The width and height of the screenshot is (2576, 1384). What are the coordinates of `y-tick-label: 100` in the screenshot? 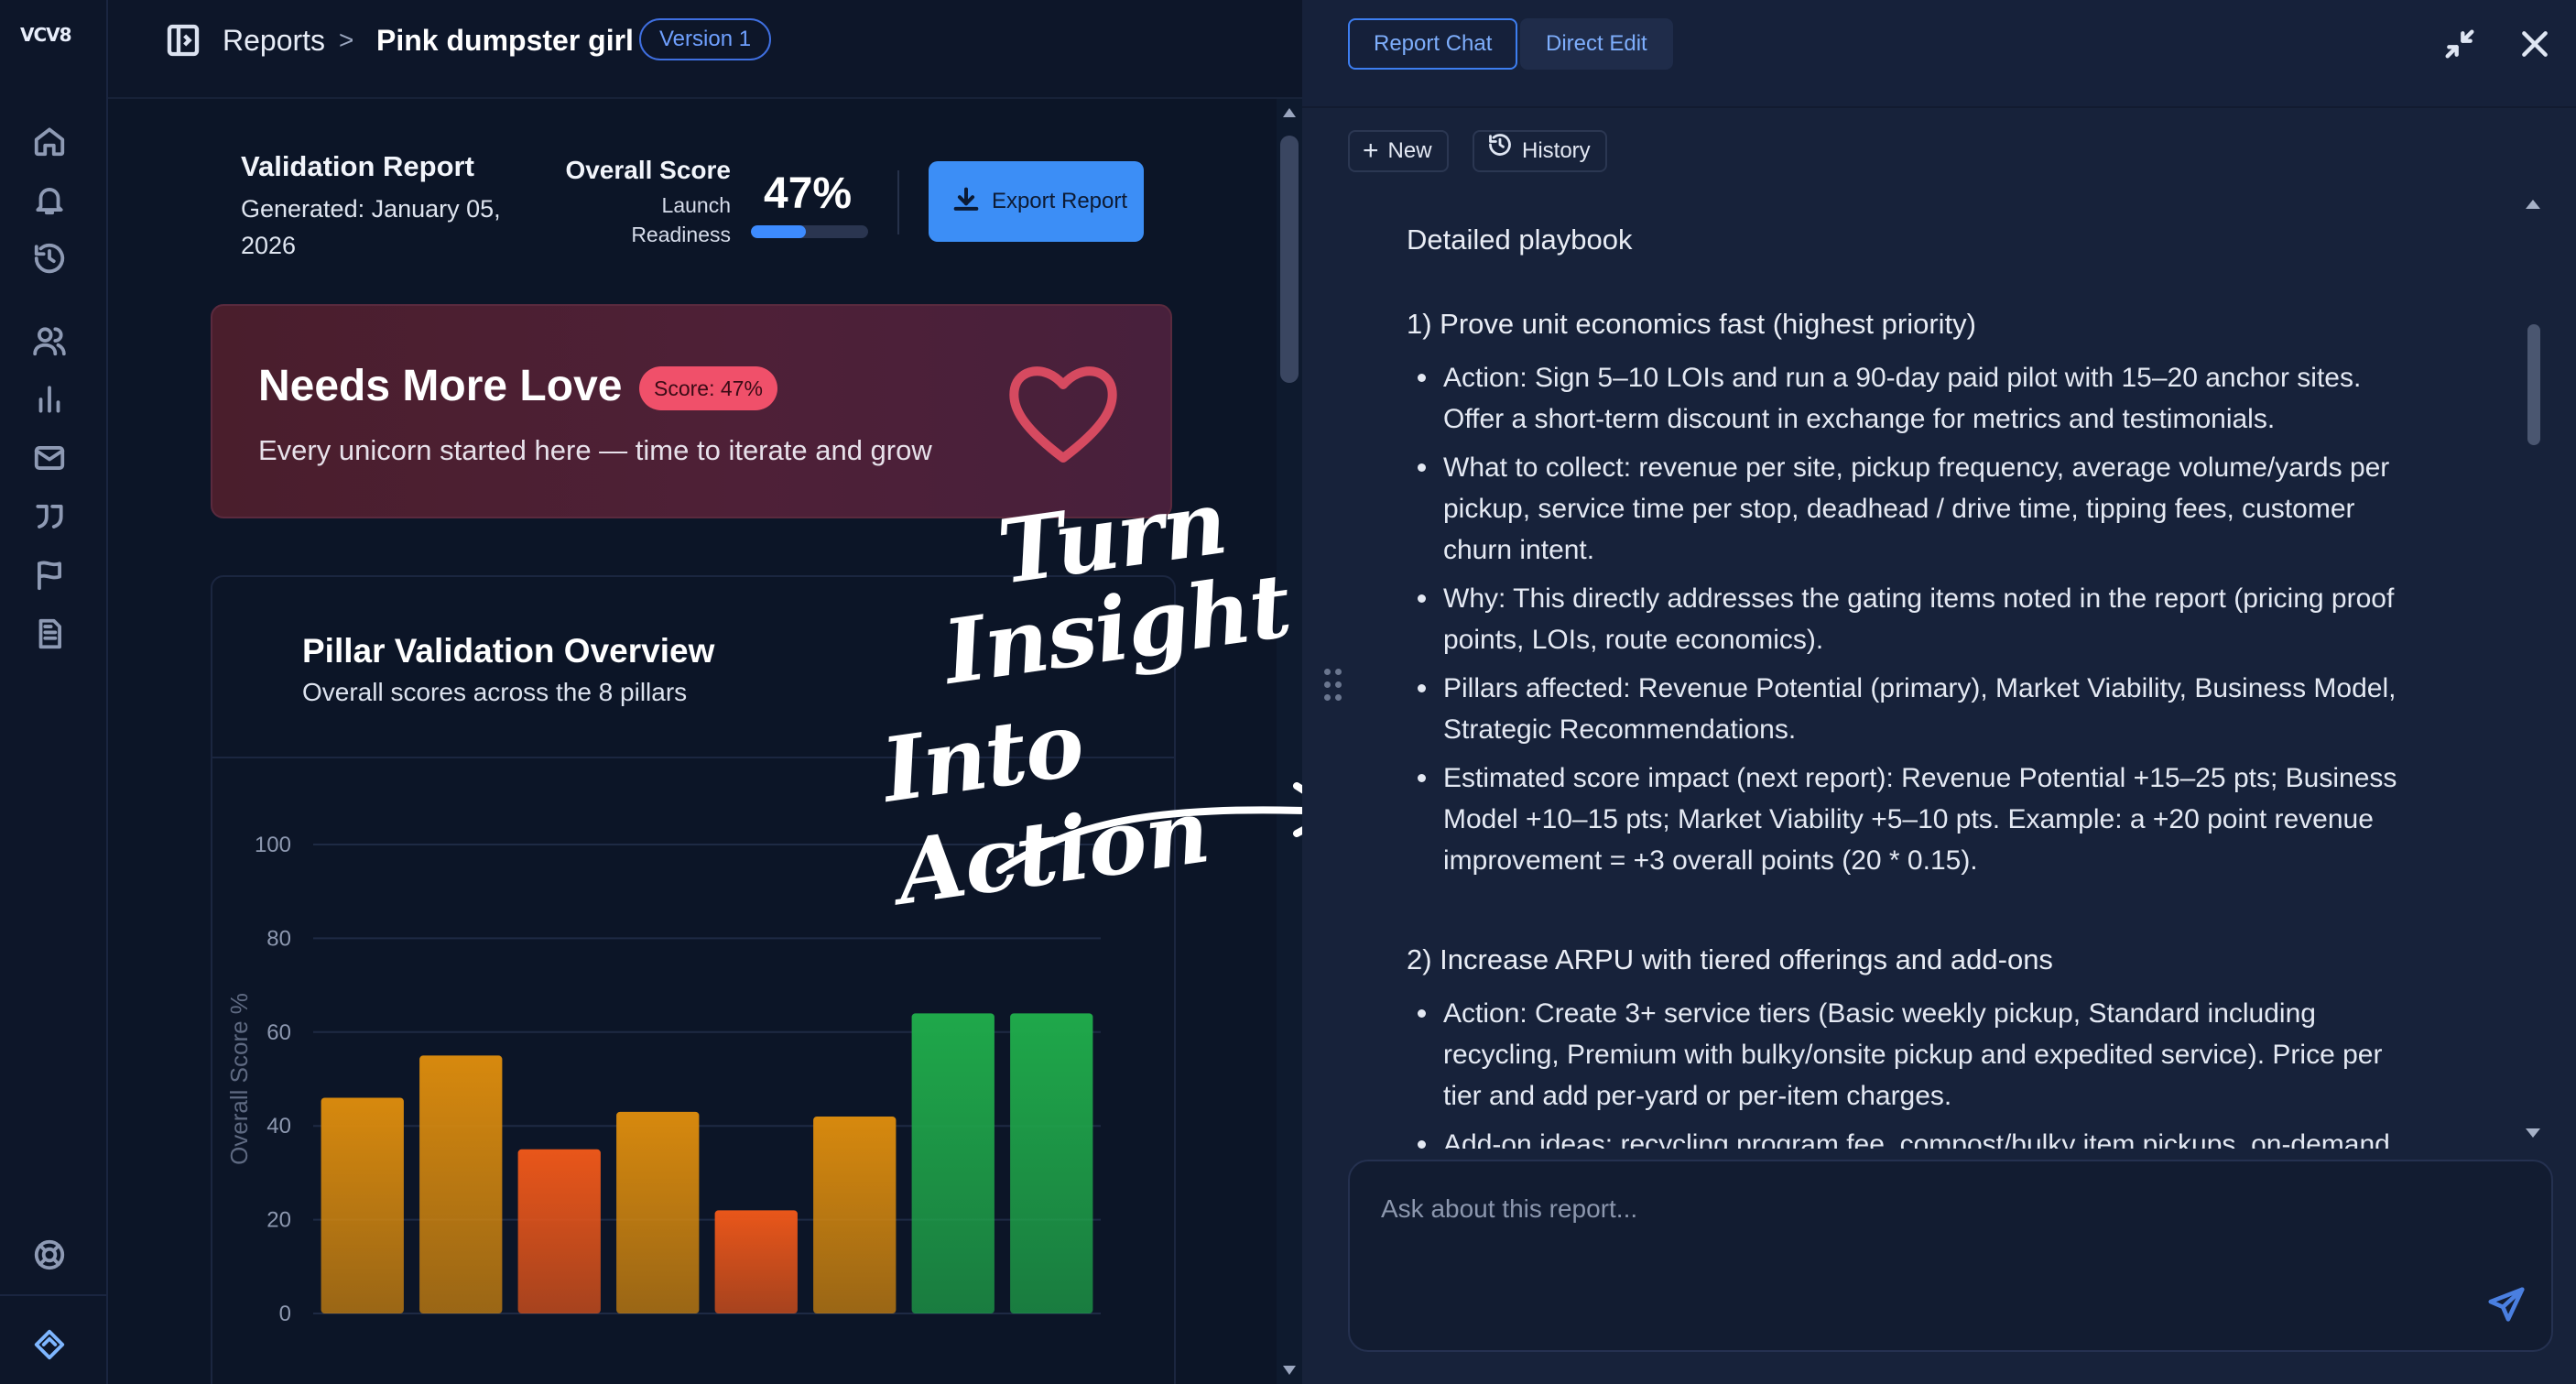 It's located at (273, 845).